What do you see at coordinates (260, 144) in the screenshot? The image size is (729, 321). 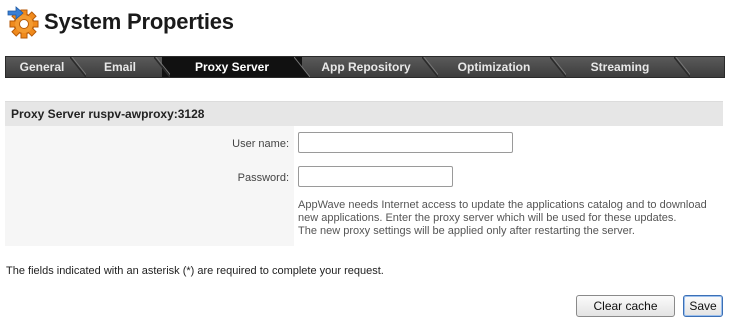 I see `username-label: User name:` at bounding box center [260, 144].